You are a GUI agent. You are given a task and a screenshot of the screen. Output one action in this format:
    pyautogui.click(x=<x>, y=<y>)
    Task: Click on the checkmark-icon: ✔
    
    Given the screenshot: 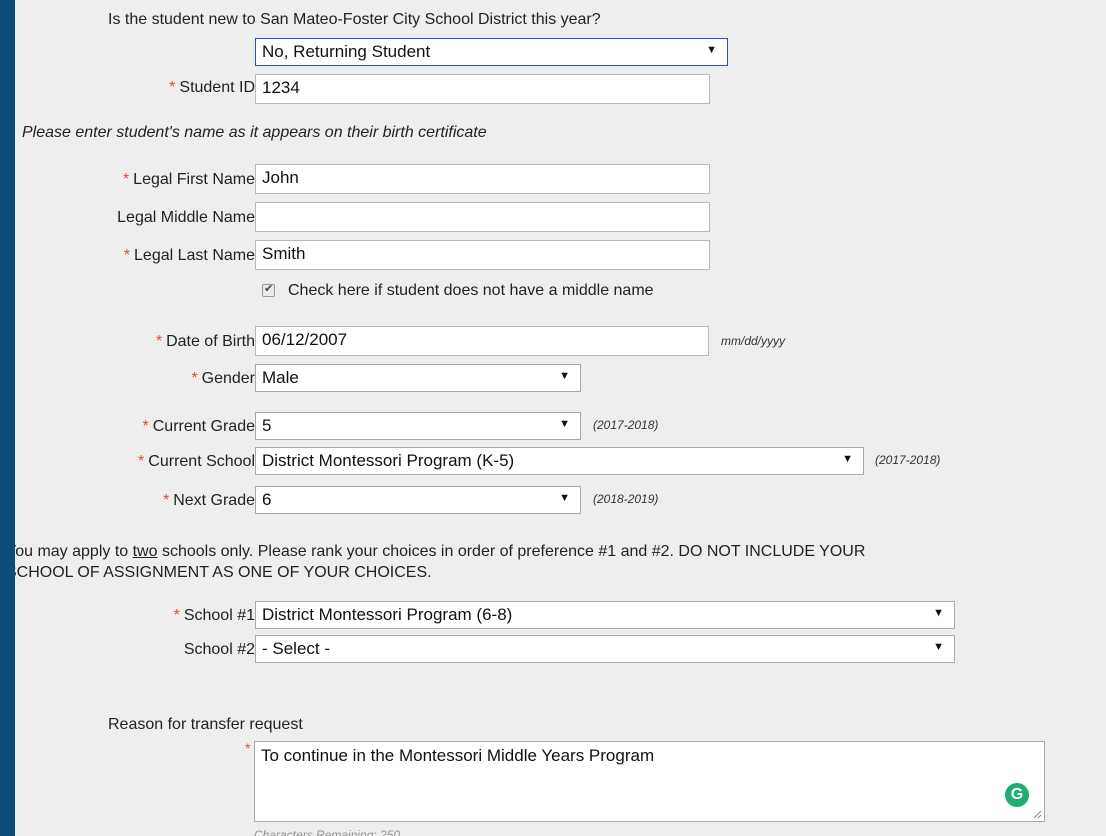 What is the action you would take?
    pyautogui.click(x=269, y=289)
    